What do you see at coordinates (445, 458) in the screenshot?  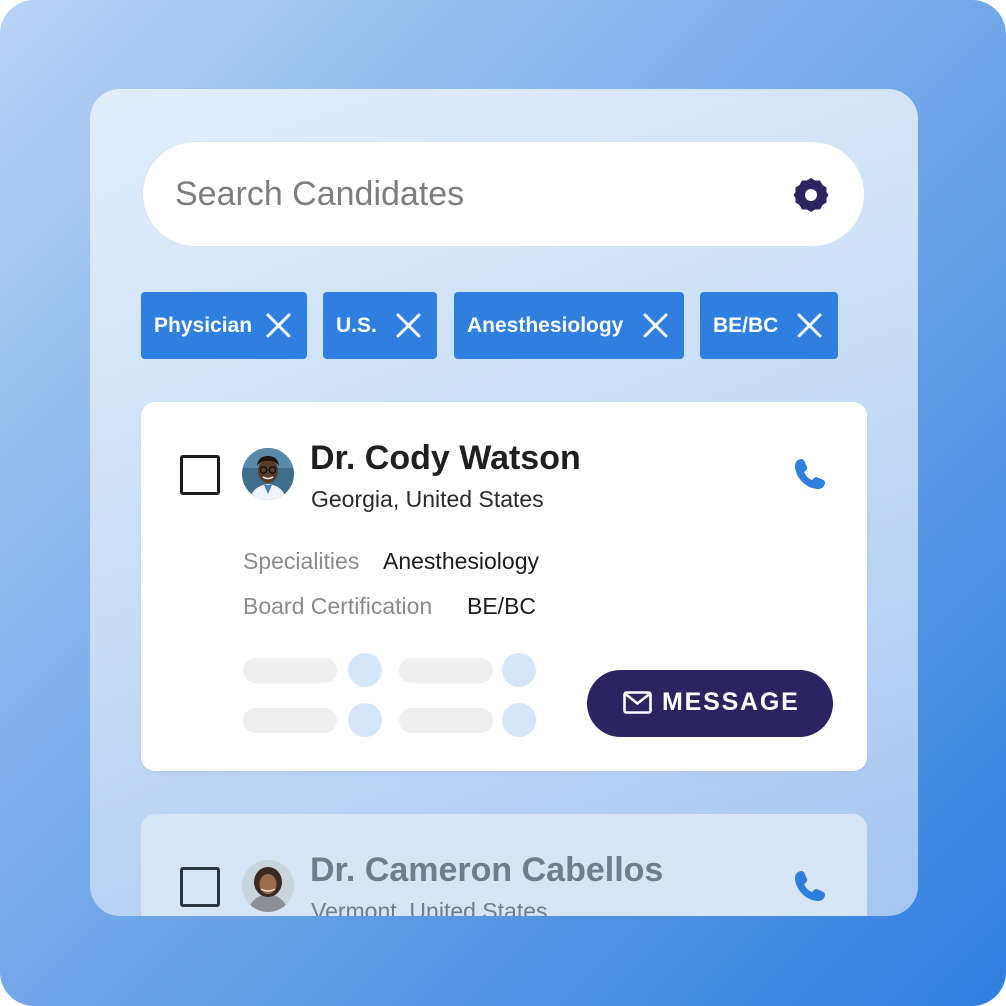 I see `candidate-name: Dr. Cody Watson` at bounding box center [445, 458].